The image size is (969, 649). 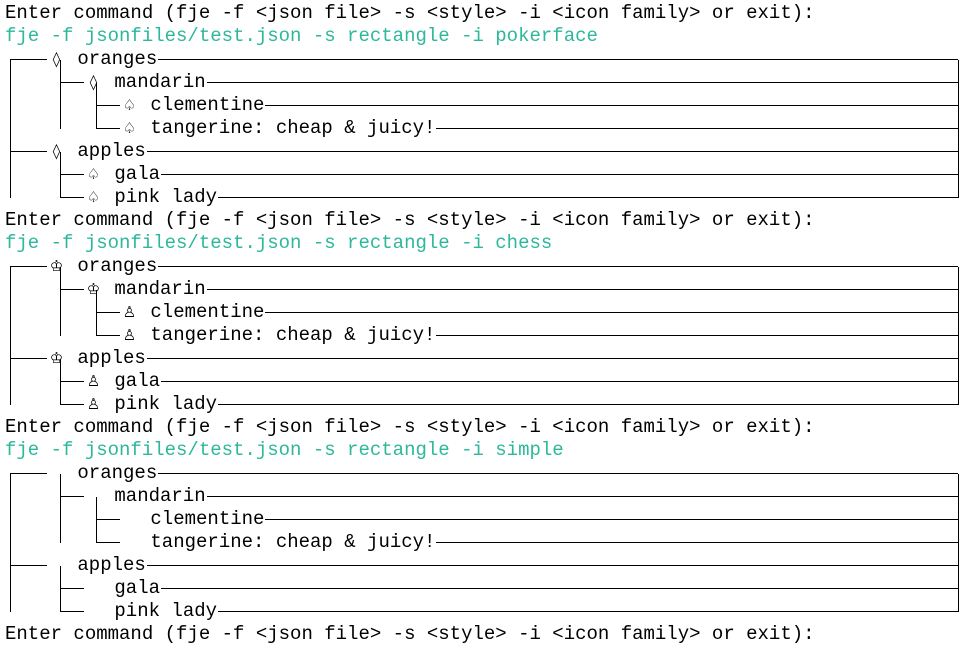 What do you see at coordinates (145, 496) in the screenshot?
I see `node-label: mandarin` at bounding box center [145, 496].